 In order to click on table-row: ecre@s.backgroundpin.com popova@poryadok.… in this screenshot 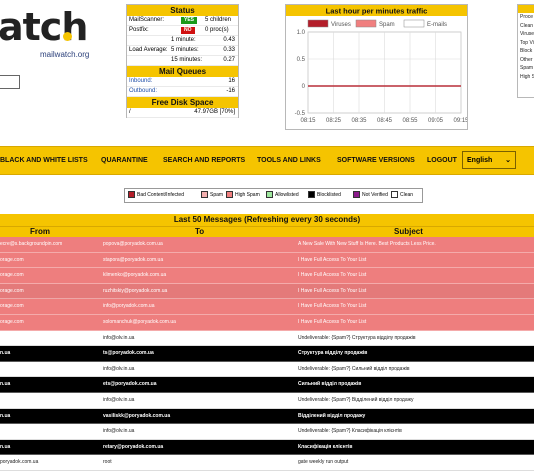, I will do `click(267, 245)`.